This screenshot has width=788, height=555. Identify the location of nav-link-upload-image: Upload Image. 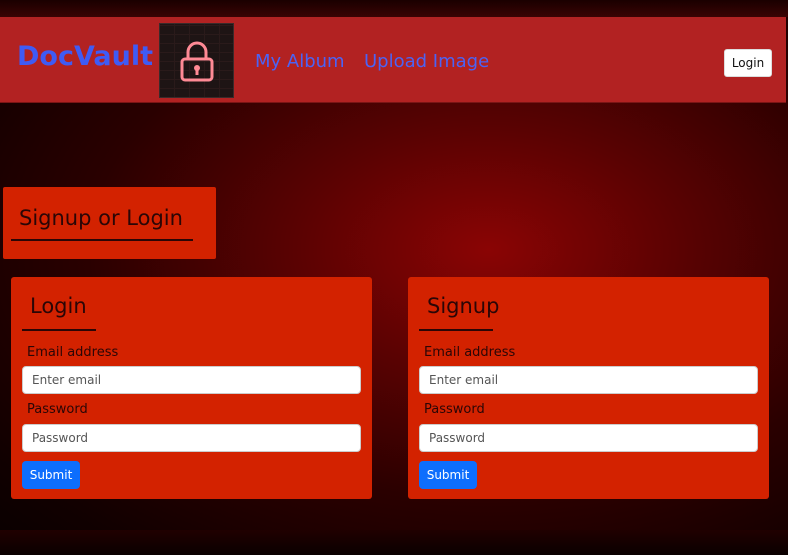
(426, 61).